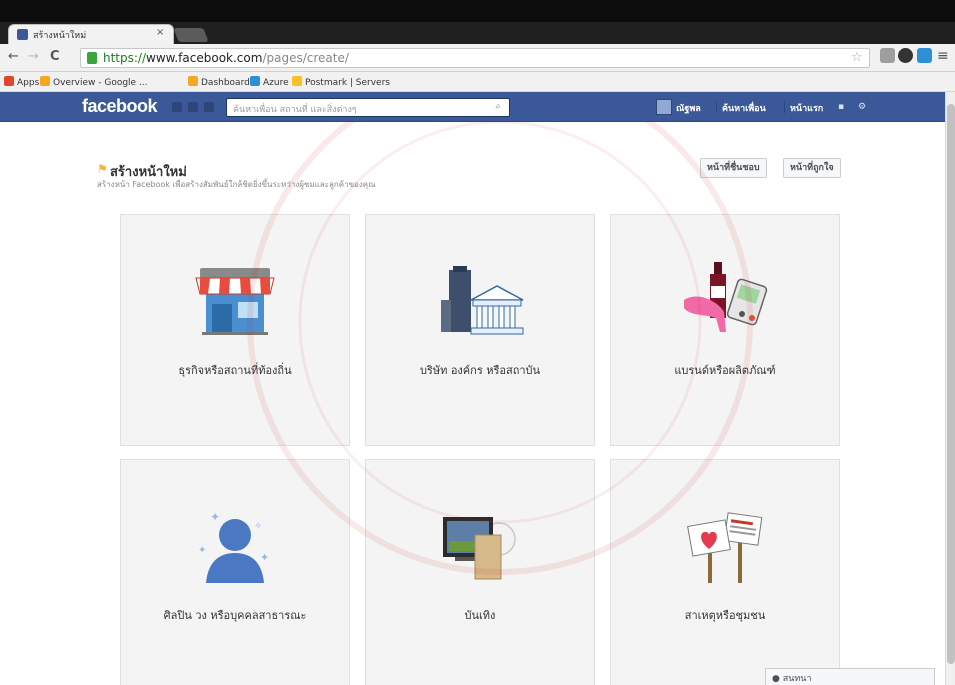 Image resolution: width=955 pixels, height=685 pixels. I want to click on azure-icon, so click(255, 81).